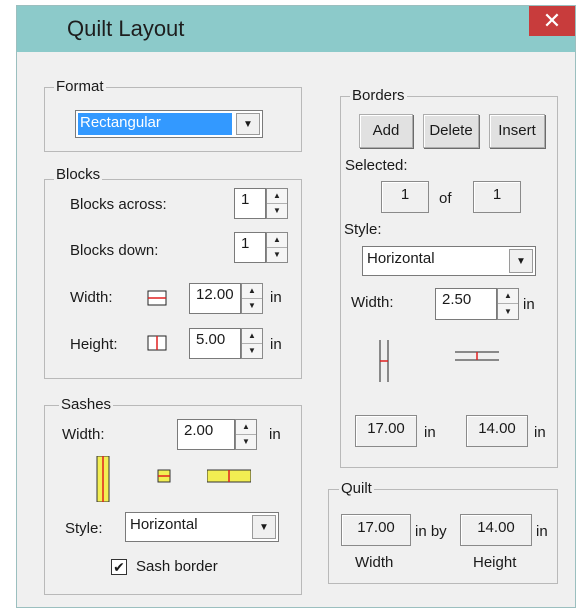 The image size is (580, 613). I want to click on border-dim-a-field: 17.00, so click(386, 431).